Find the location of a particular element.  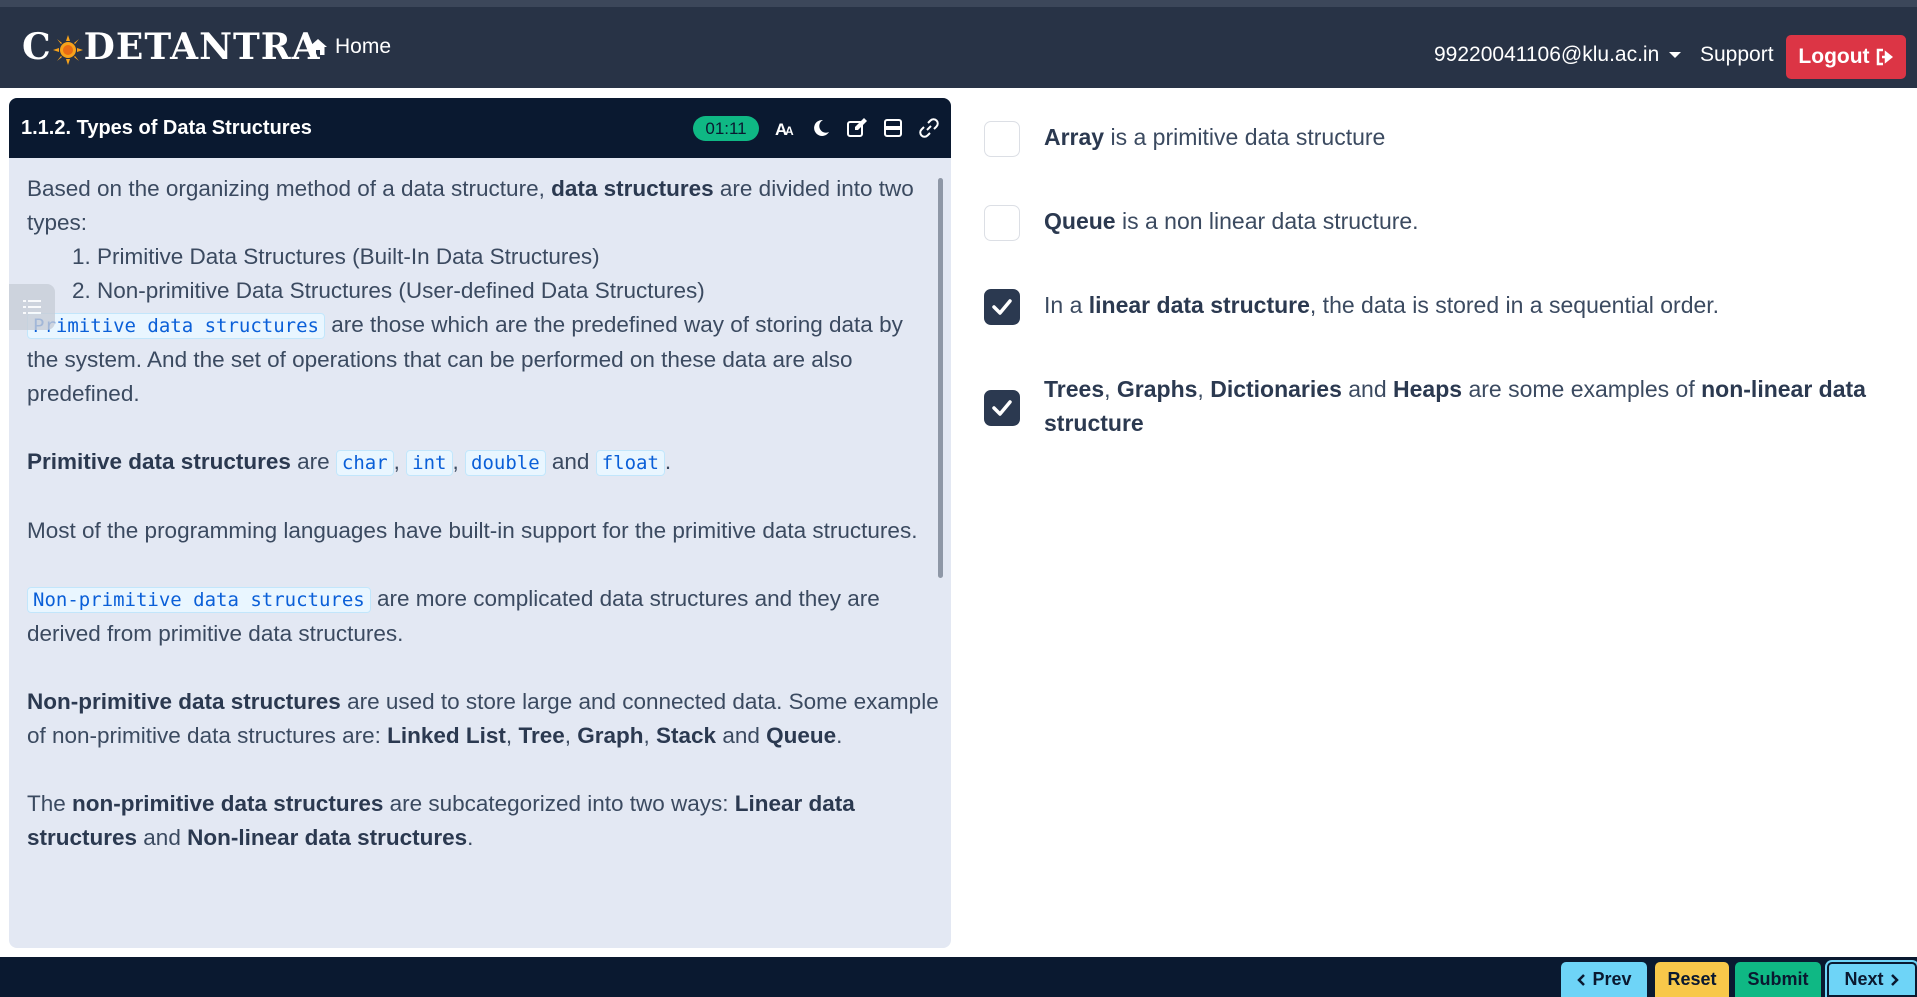

support-link: Support is located at coordinates (1737, 55).